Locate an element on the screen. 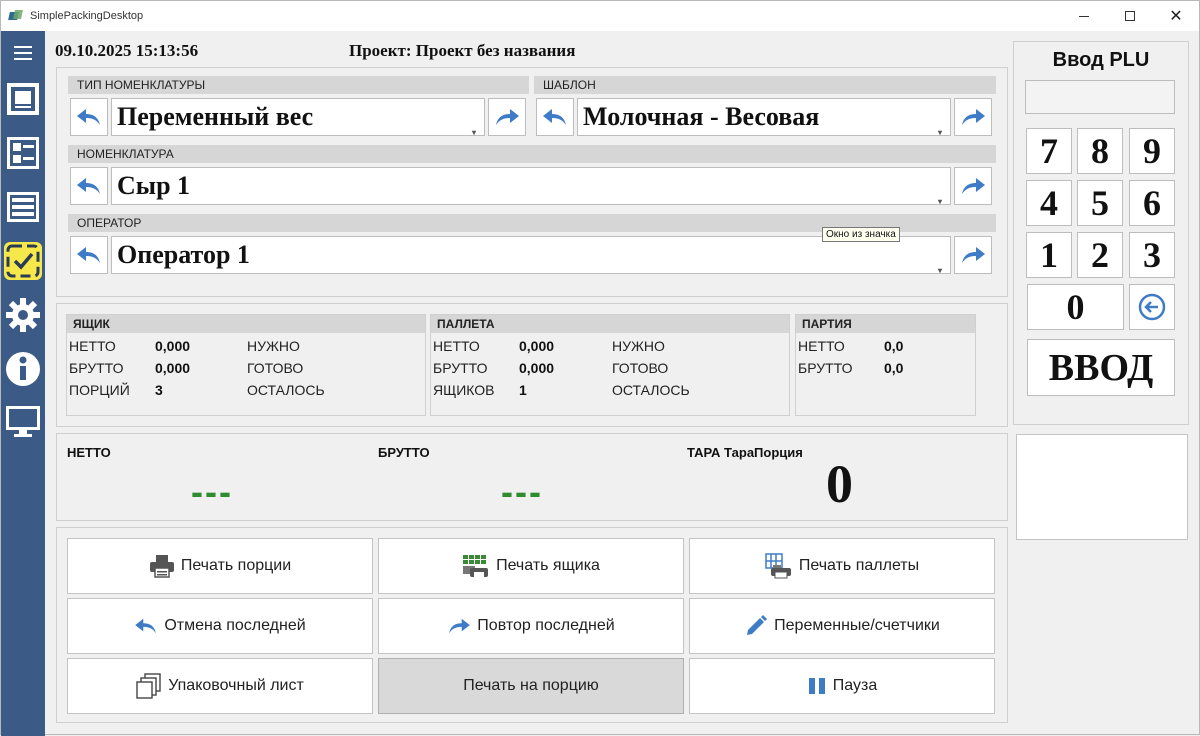 The height and width of the screenshot is (736, 1200). batch-counter-title: ПАРТИЯ is located at coordinates (885, 324).